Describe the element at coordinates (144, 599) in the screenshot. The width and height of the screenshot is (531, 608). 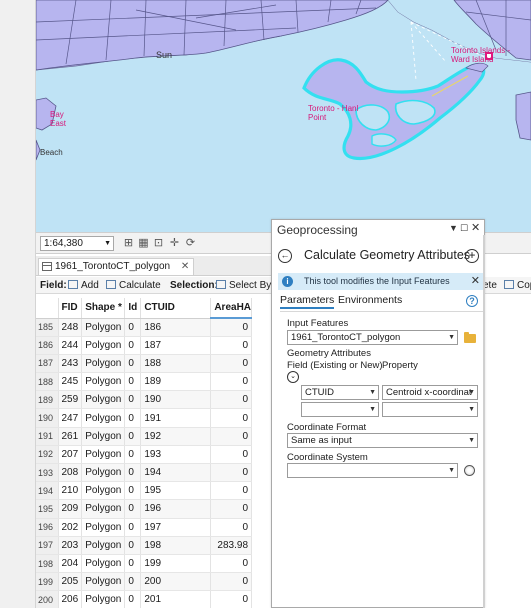
I see `table-row: 200 206 Polygon 0 201 0` at that location.